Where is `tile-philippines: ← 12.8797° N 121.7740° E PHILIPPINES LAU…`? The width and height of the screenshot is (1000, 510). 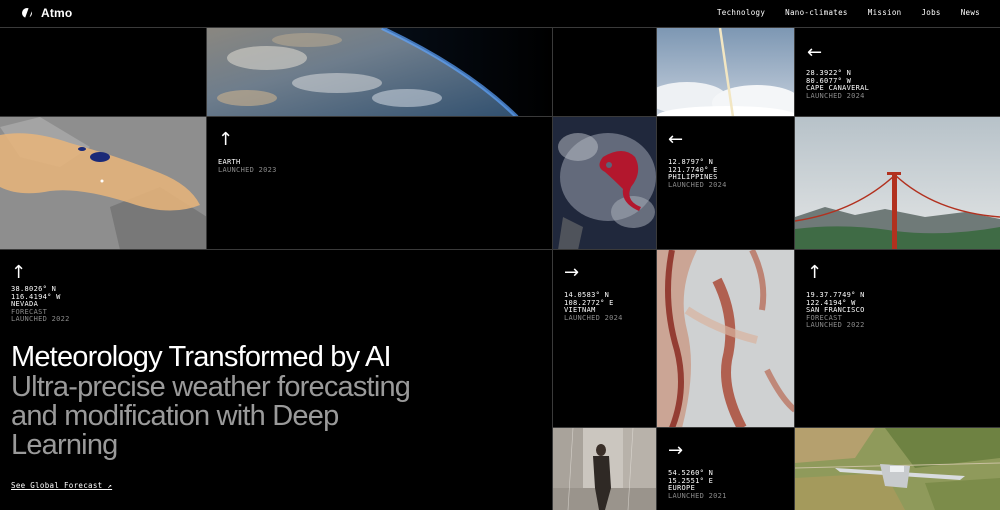 tile-philippines: ← 12.8797° N 121.7740° E PHILIPPINES LAU… is located at coordinates (726, 183).